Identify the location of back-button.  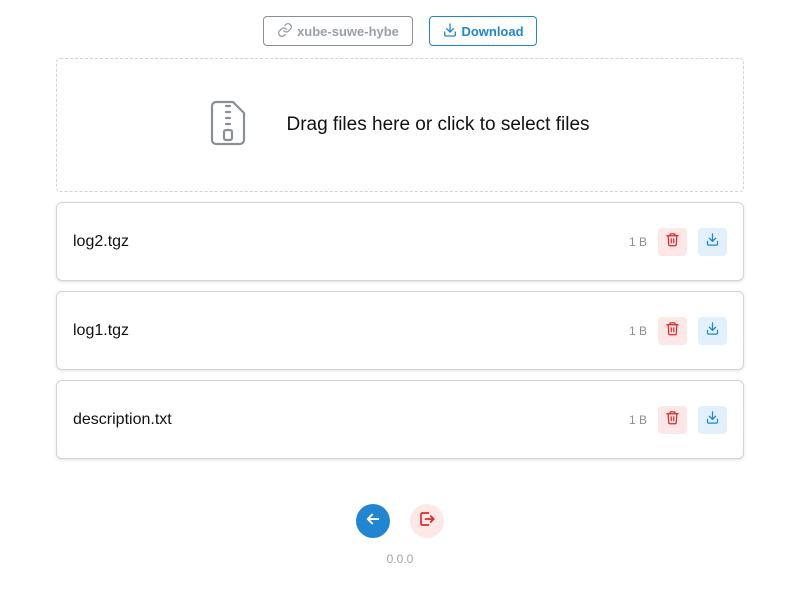
(373, 521).